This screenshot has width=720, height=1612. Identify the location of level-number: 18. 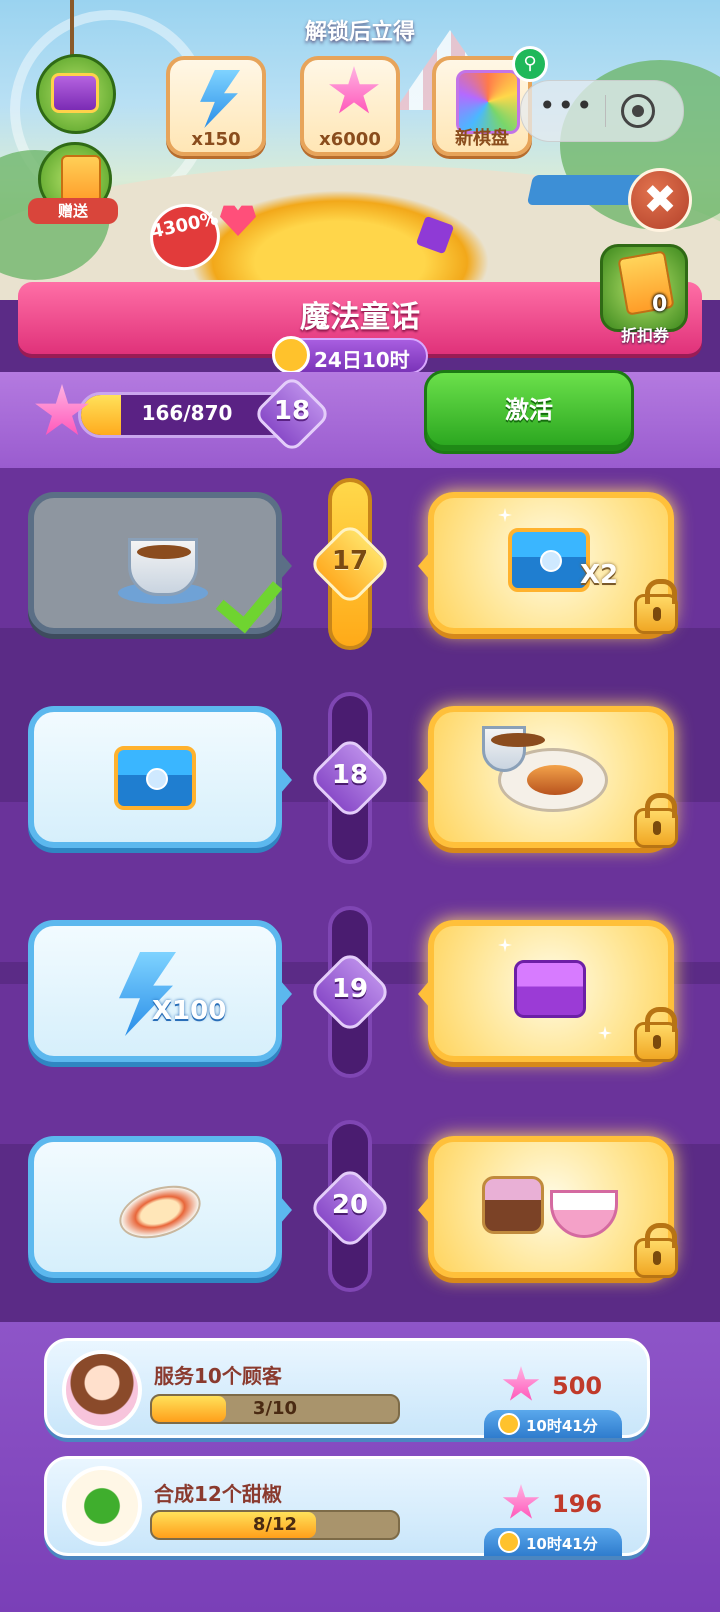
(350, 775).